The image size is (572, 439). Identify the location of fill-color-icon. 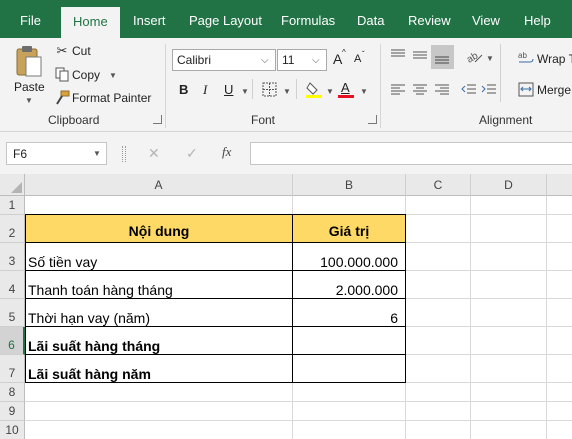
(314, 89).